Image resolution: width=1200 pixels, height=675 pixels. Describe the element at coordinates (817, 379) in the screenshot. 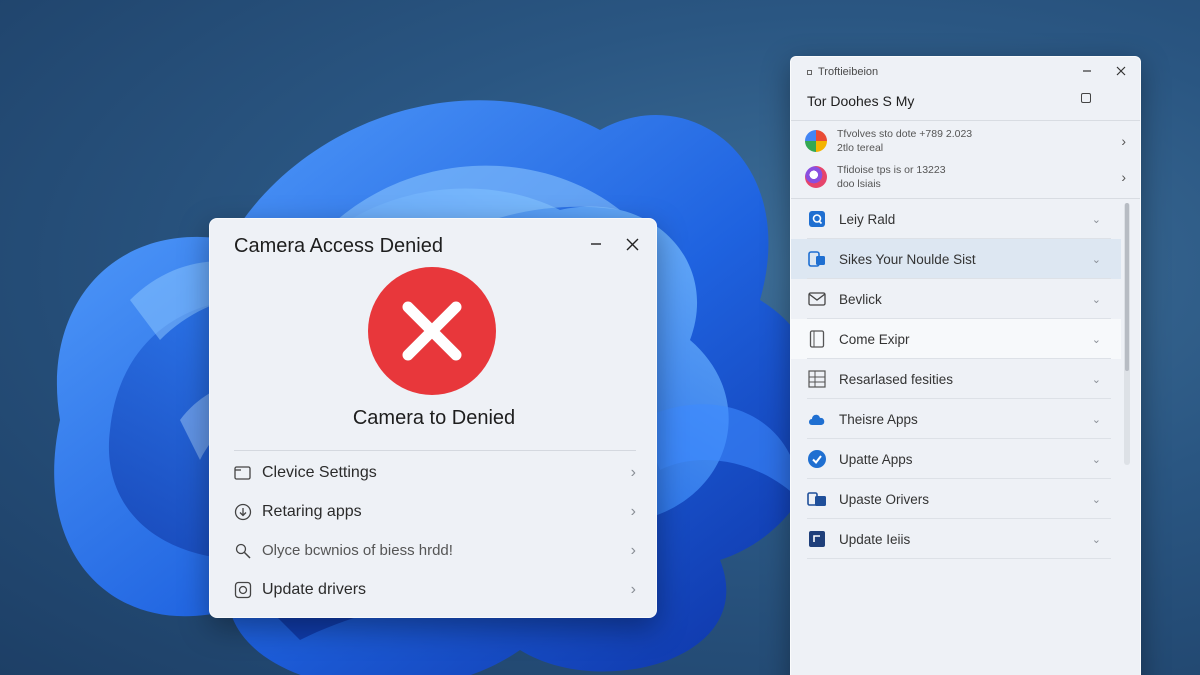

I see `grid-icon` at that location.